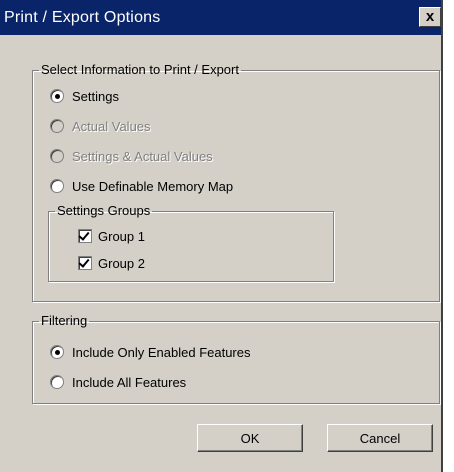  Describe the element at coordinates (95, 96) in the screenshot. I see `radio-settings-label: Settings` at that location.